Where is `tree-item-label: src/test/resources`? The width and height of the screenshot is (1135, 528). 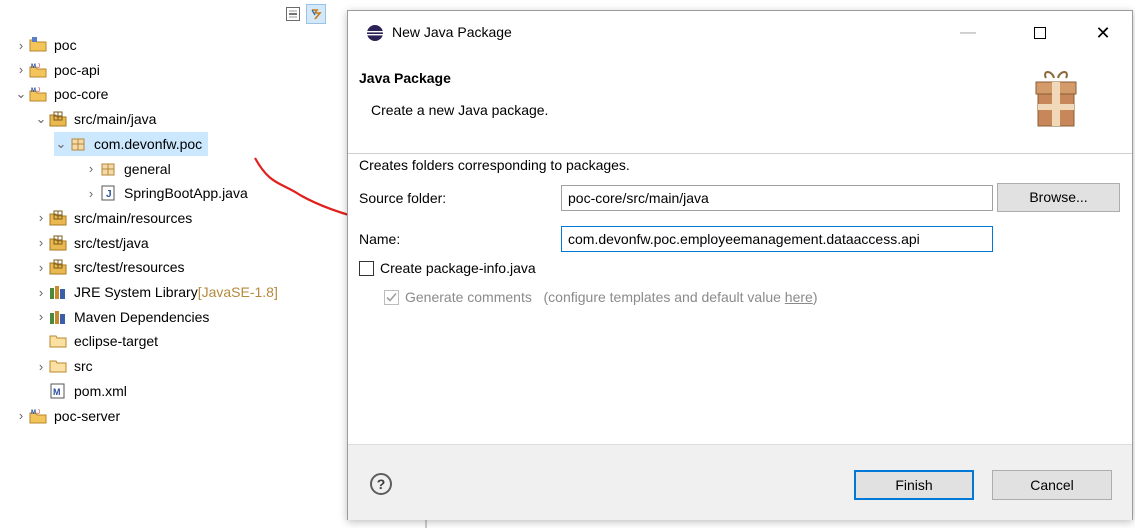
tree-item-label: src/test/resources is located at coordinates (129, 267).